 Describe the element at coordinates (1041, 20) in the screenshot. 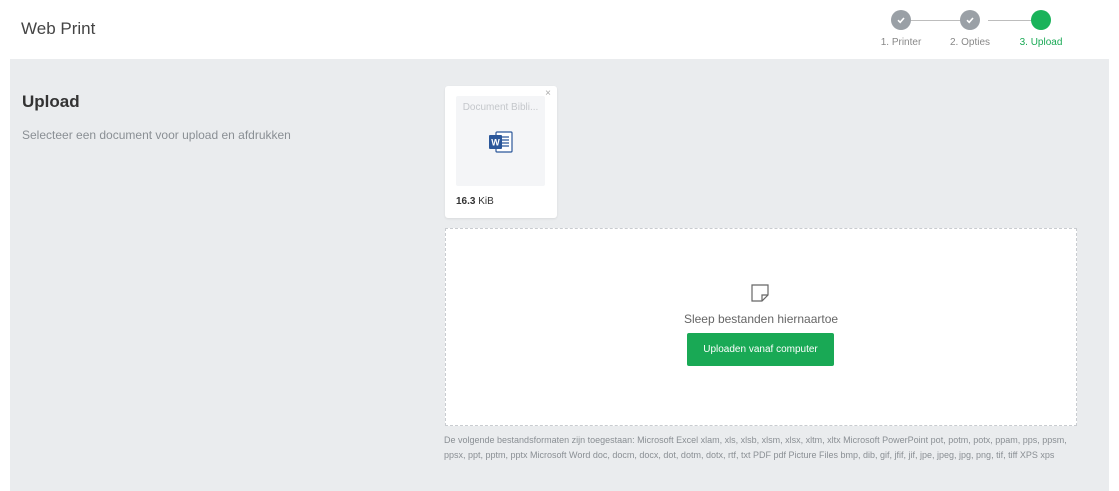

I see `step-3-active-icon` at that location.